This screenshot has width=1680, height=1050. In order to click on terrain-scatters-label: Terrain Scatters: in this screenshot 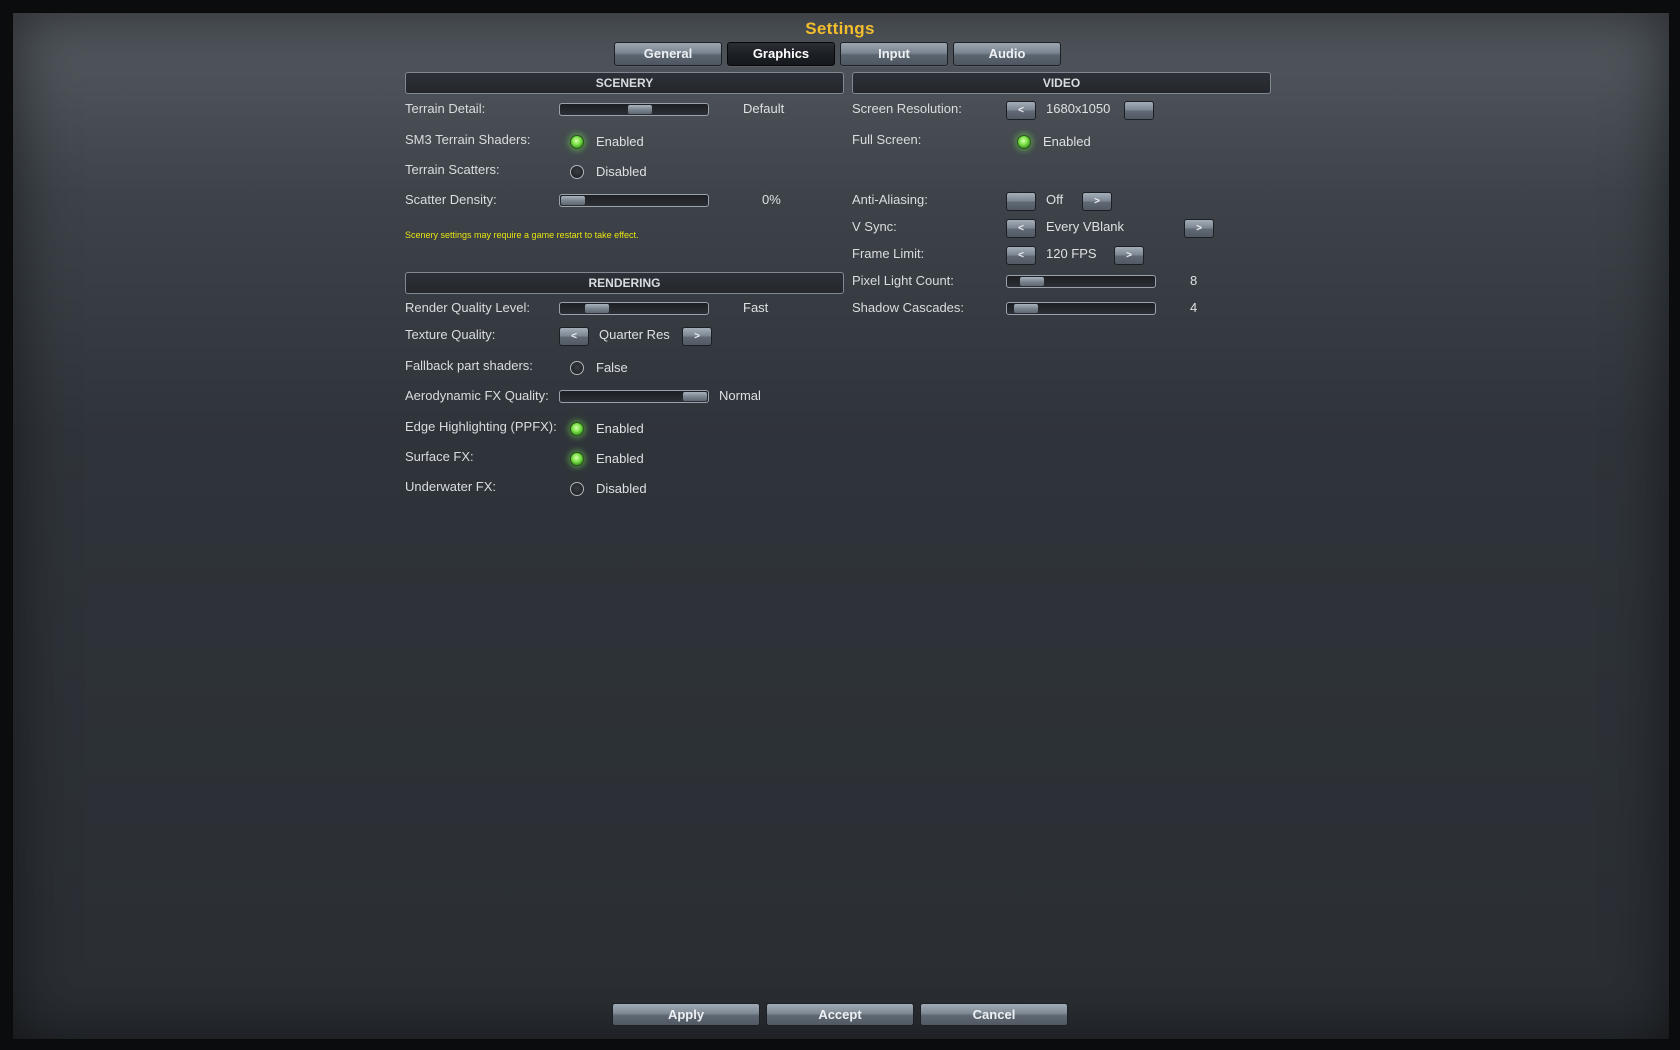, I will do `click(452, 169)`.